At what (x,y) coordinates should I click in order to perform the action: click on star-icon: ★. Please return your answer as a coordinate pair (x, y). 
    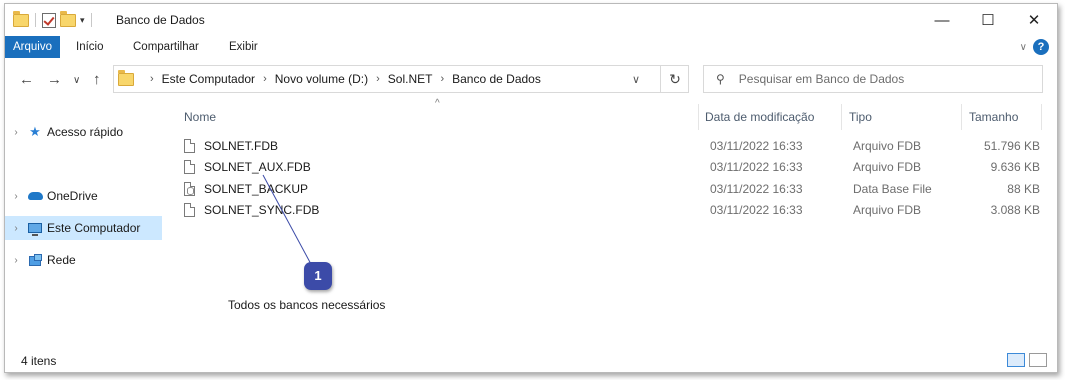
    Looking at the image, I should click on (35, 131).